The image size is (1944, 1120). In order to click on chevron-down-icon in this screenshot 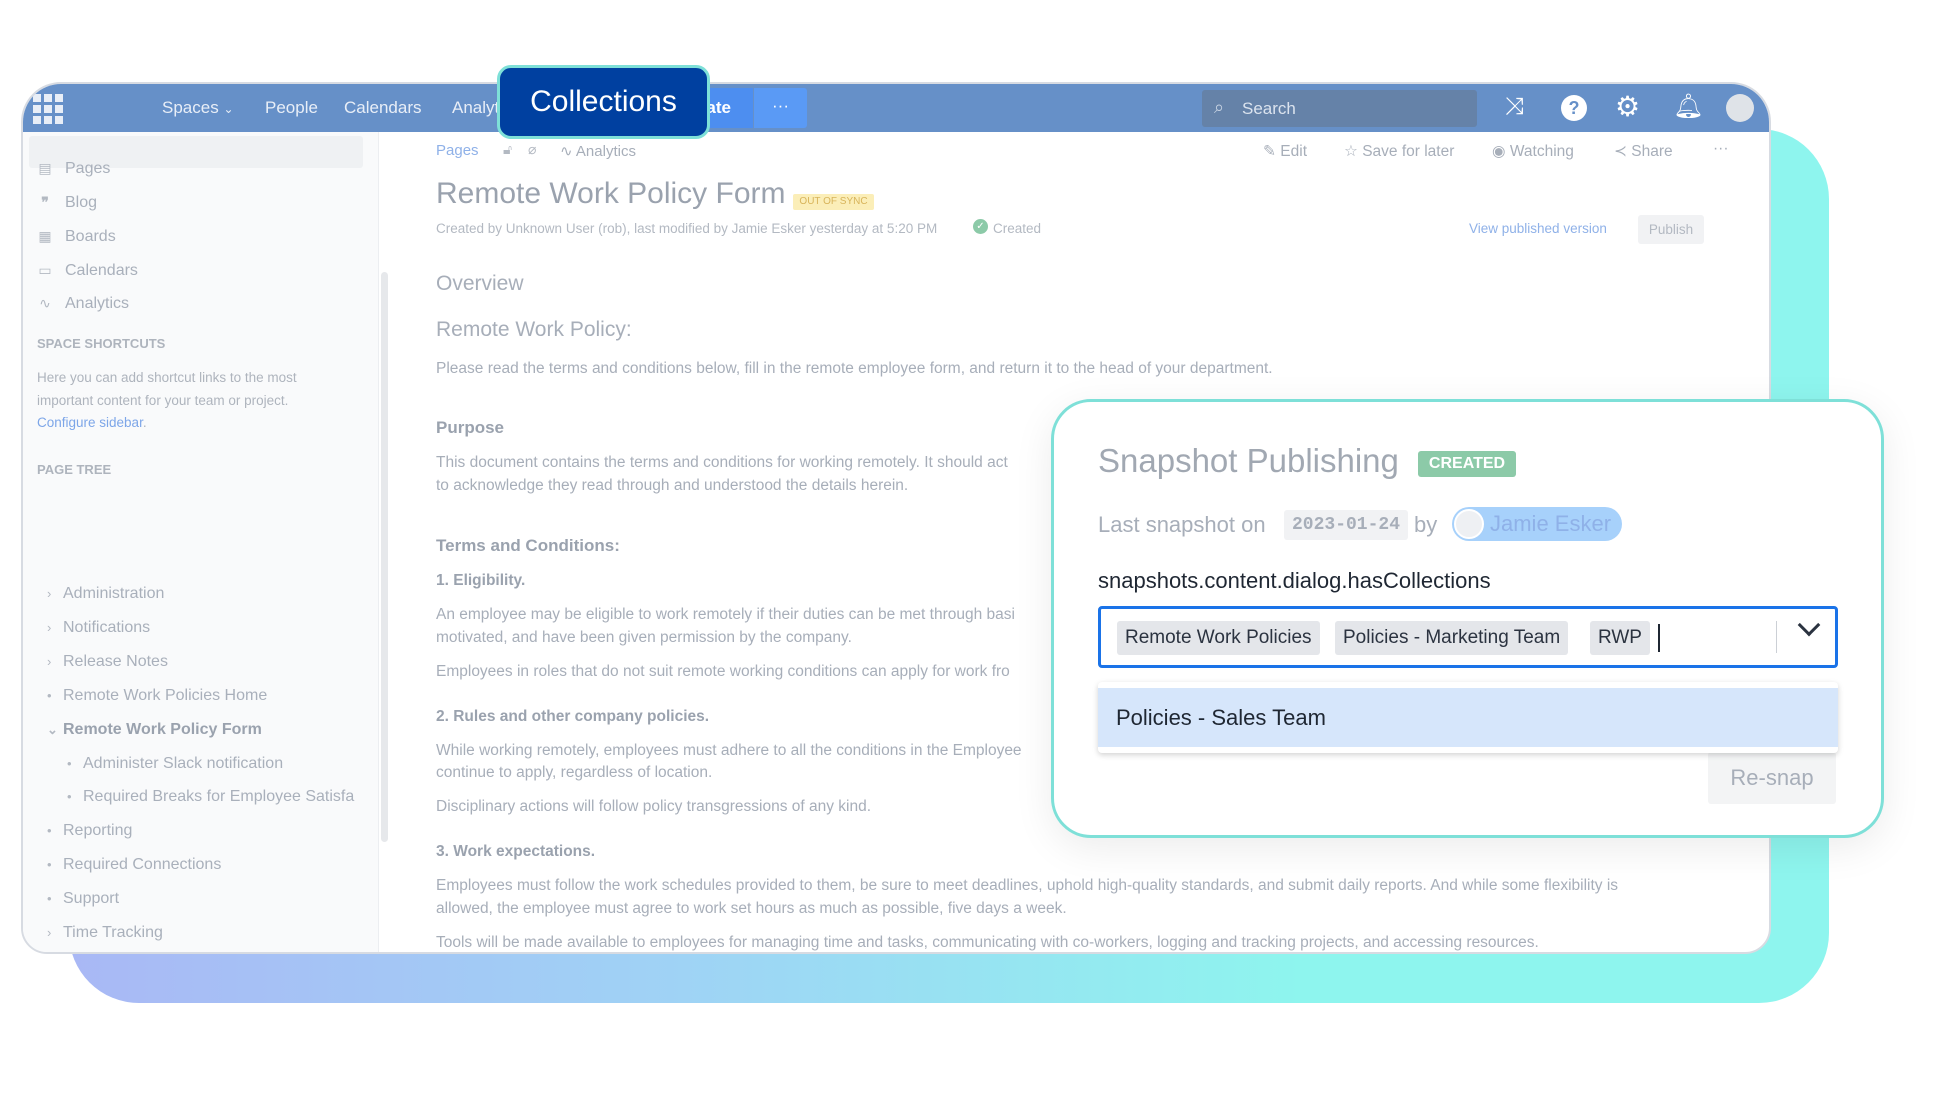, I will do `click(1809, 625)`.